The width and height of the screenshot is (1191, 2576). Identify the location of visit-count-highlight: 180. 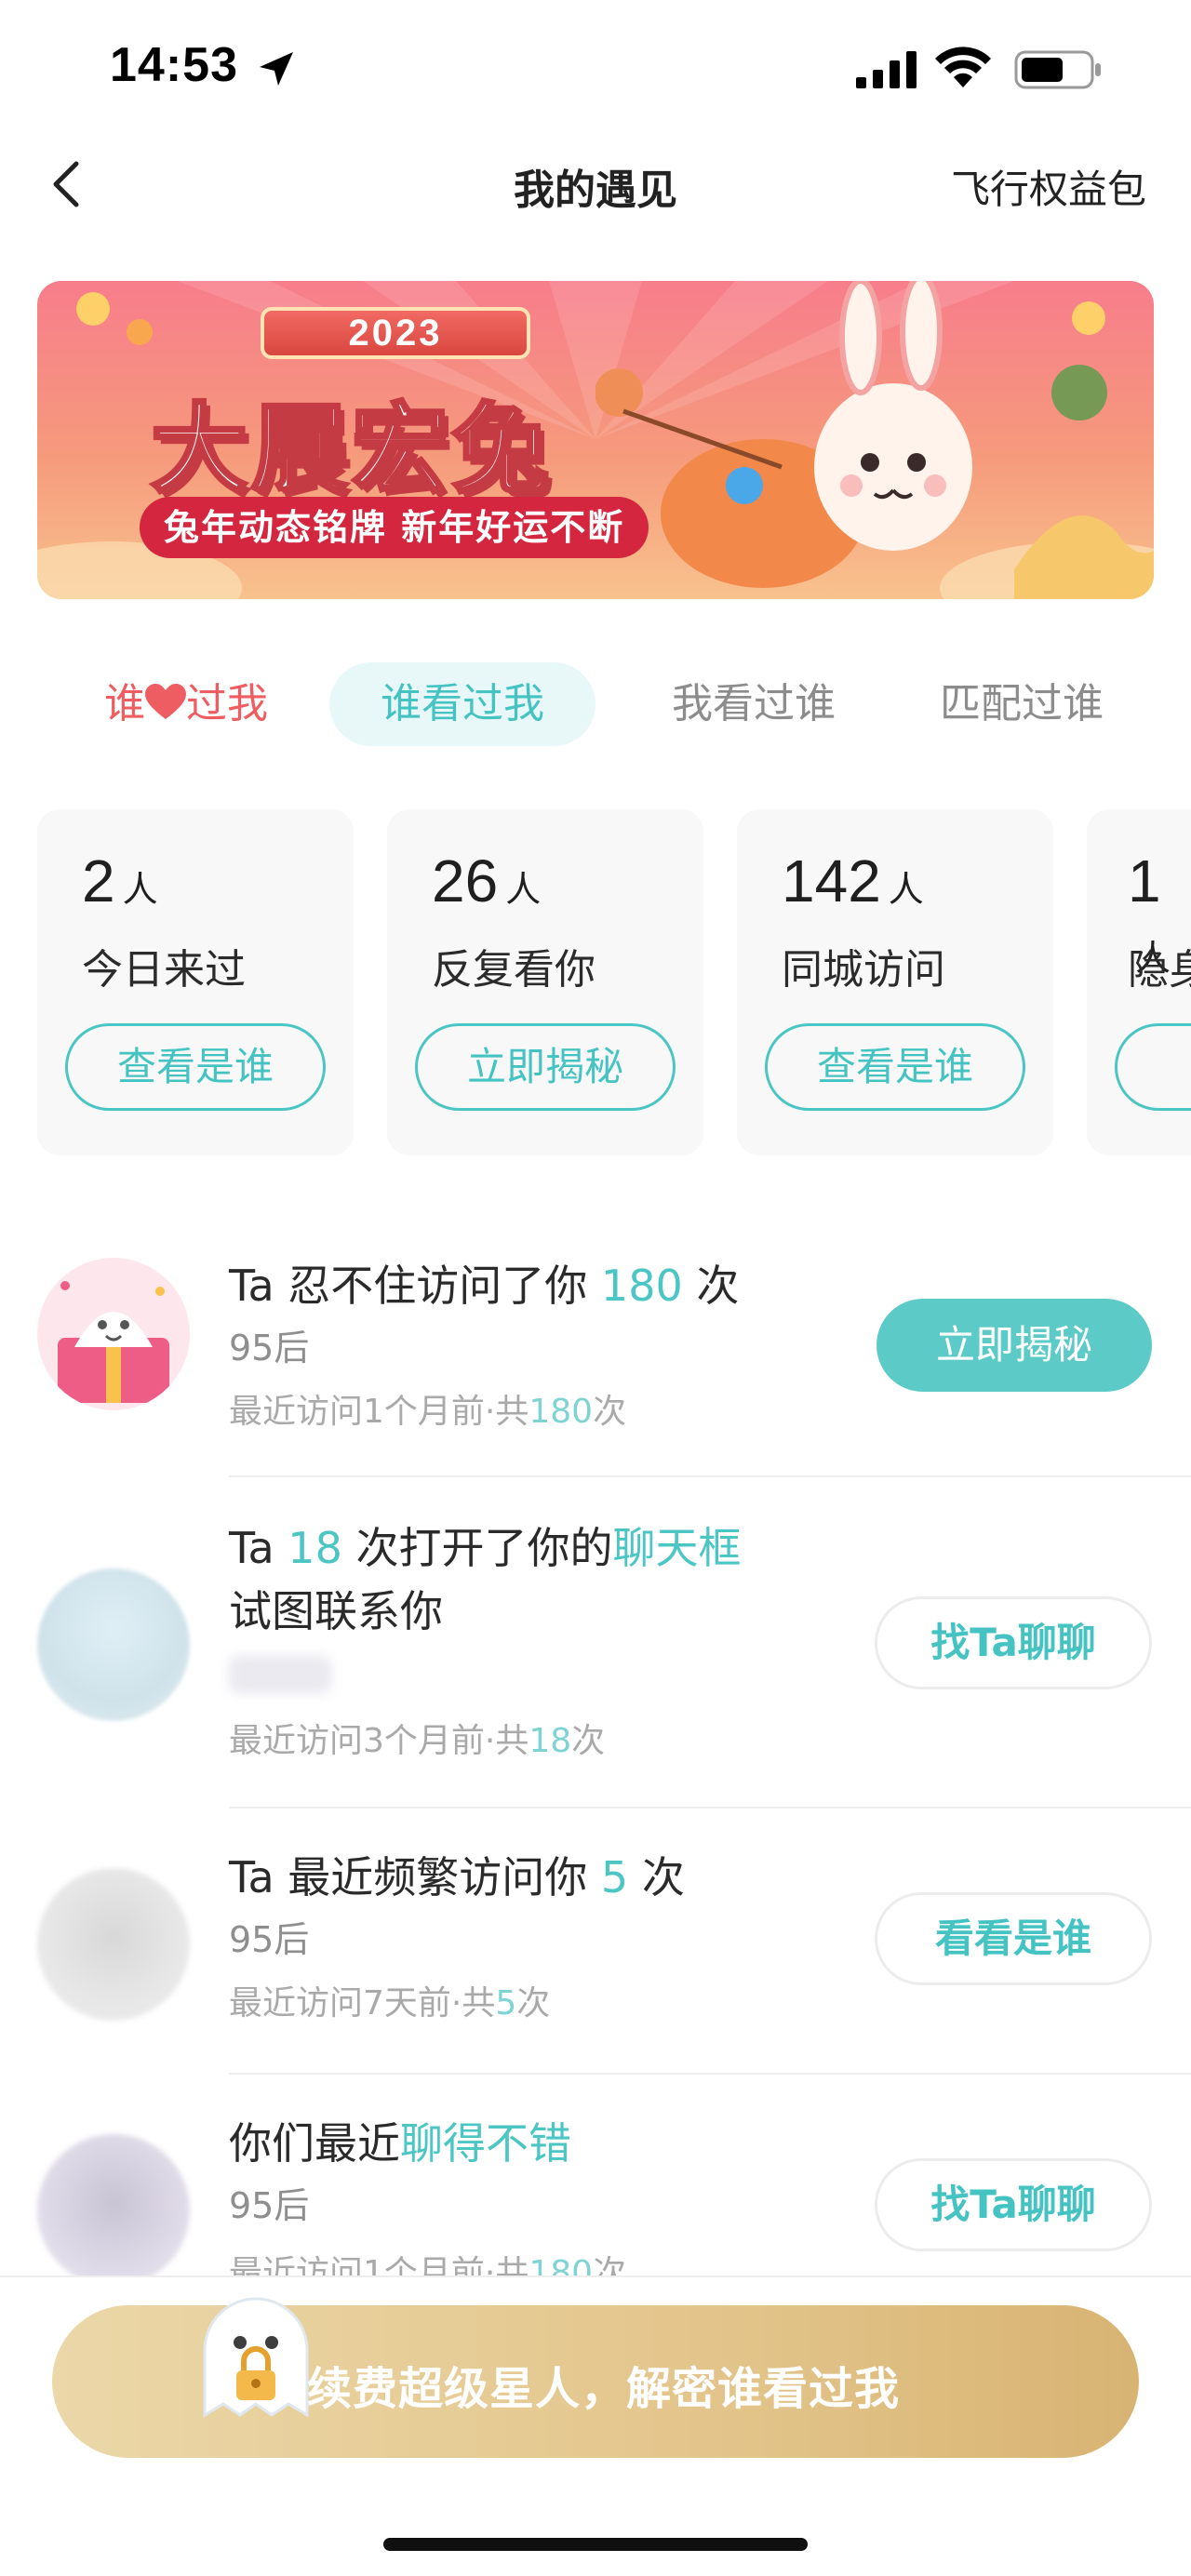
(641, 1286).